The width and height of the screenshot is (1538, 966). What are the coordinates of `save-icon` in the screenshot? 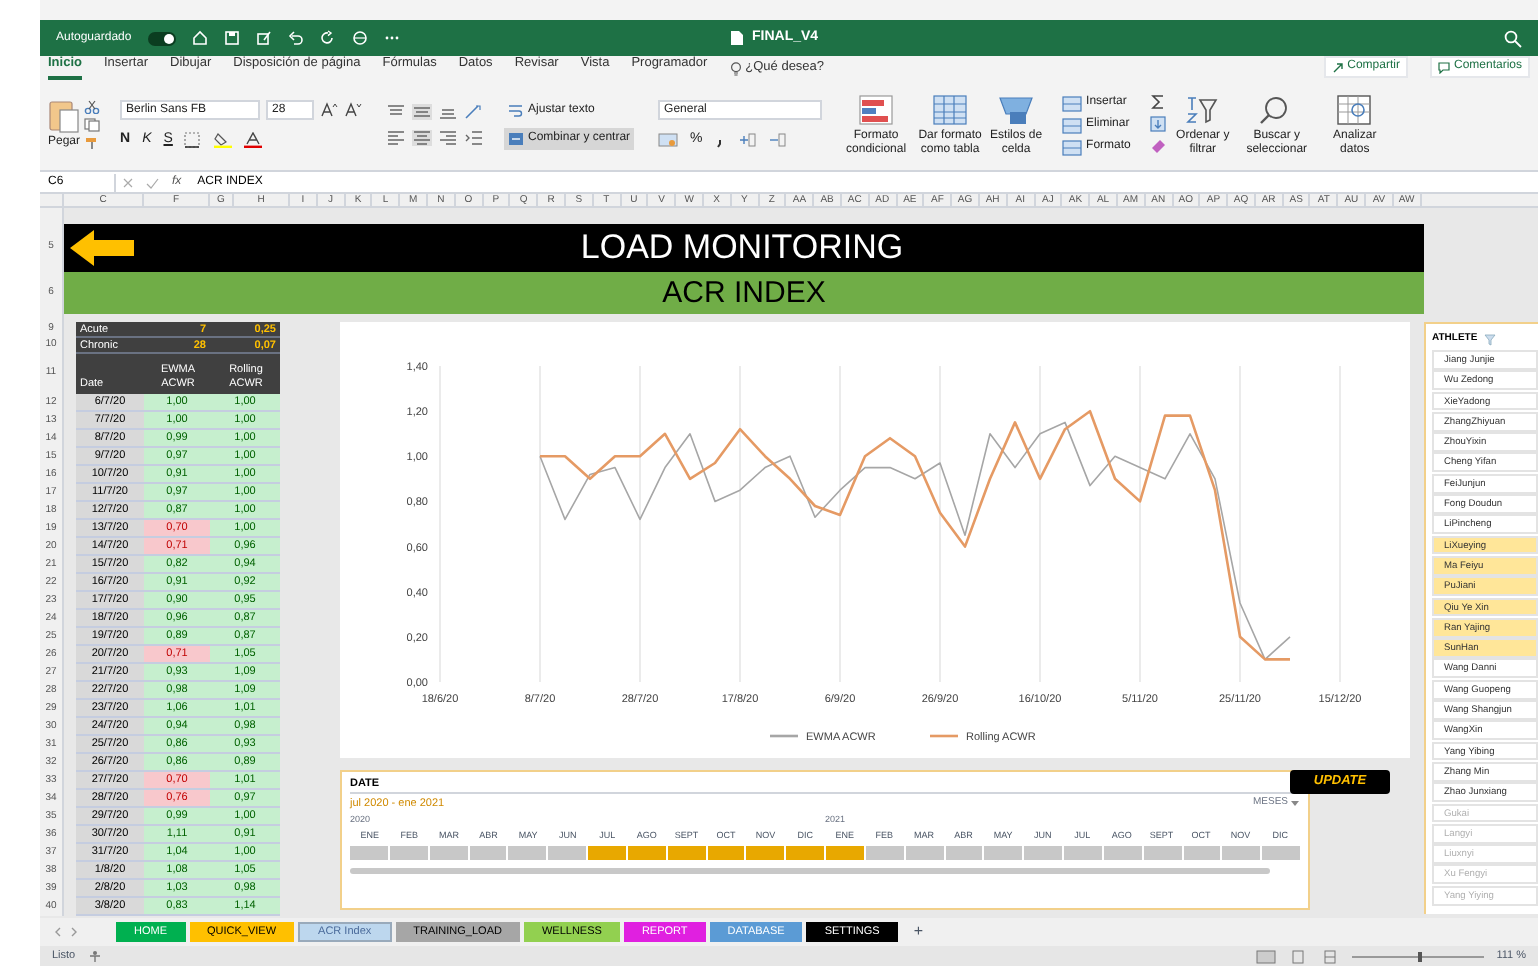 It's located at (231, 38).